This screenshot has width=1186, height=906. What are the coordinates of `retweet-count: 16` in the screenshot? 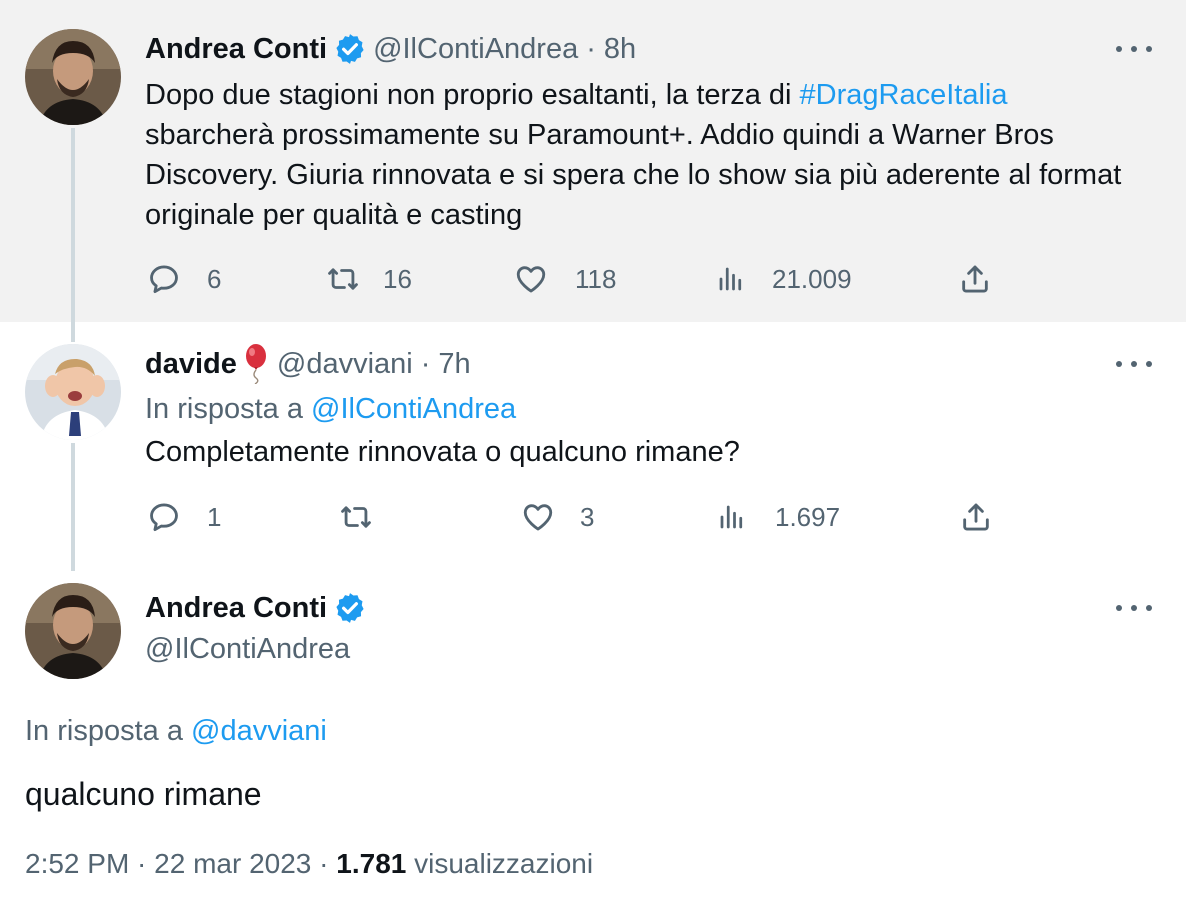 It's located at (397, 278).